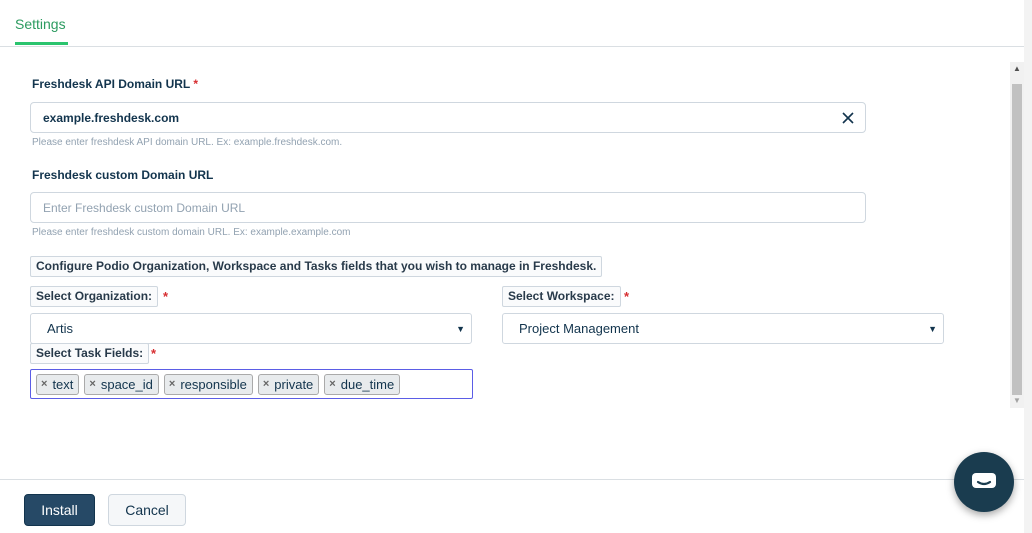  I want to click on task-field-tag: × responsible, so click(208, 384).